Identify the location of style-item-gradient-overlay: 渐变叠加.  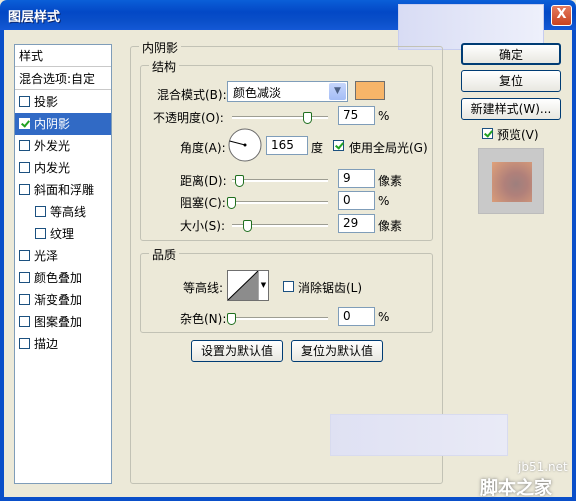
(63, 300).